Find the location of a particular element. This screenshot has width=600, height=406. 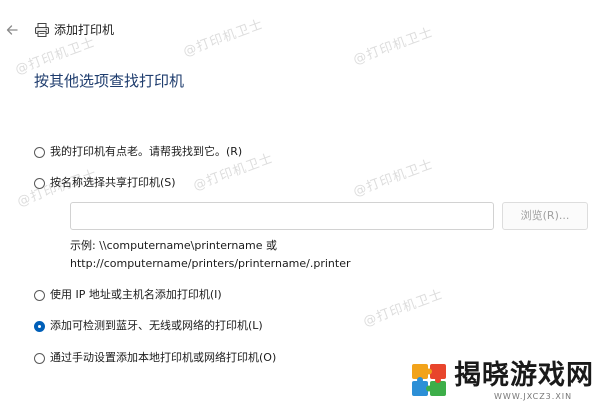

option-label: 添加可检测到蓝牙、无线或网络的打印机(L) is located at coordinates (156, 325).